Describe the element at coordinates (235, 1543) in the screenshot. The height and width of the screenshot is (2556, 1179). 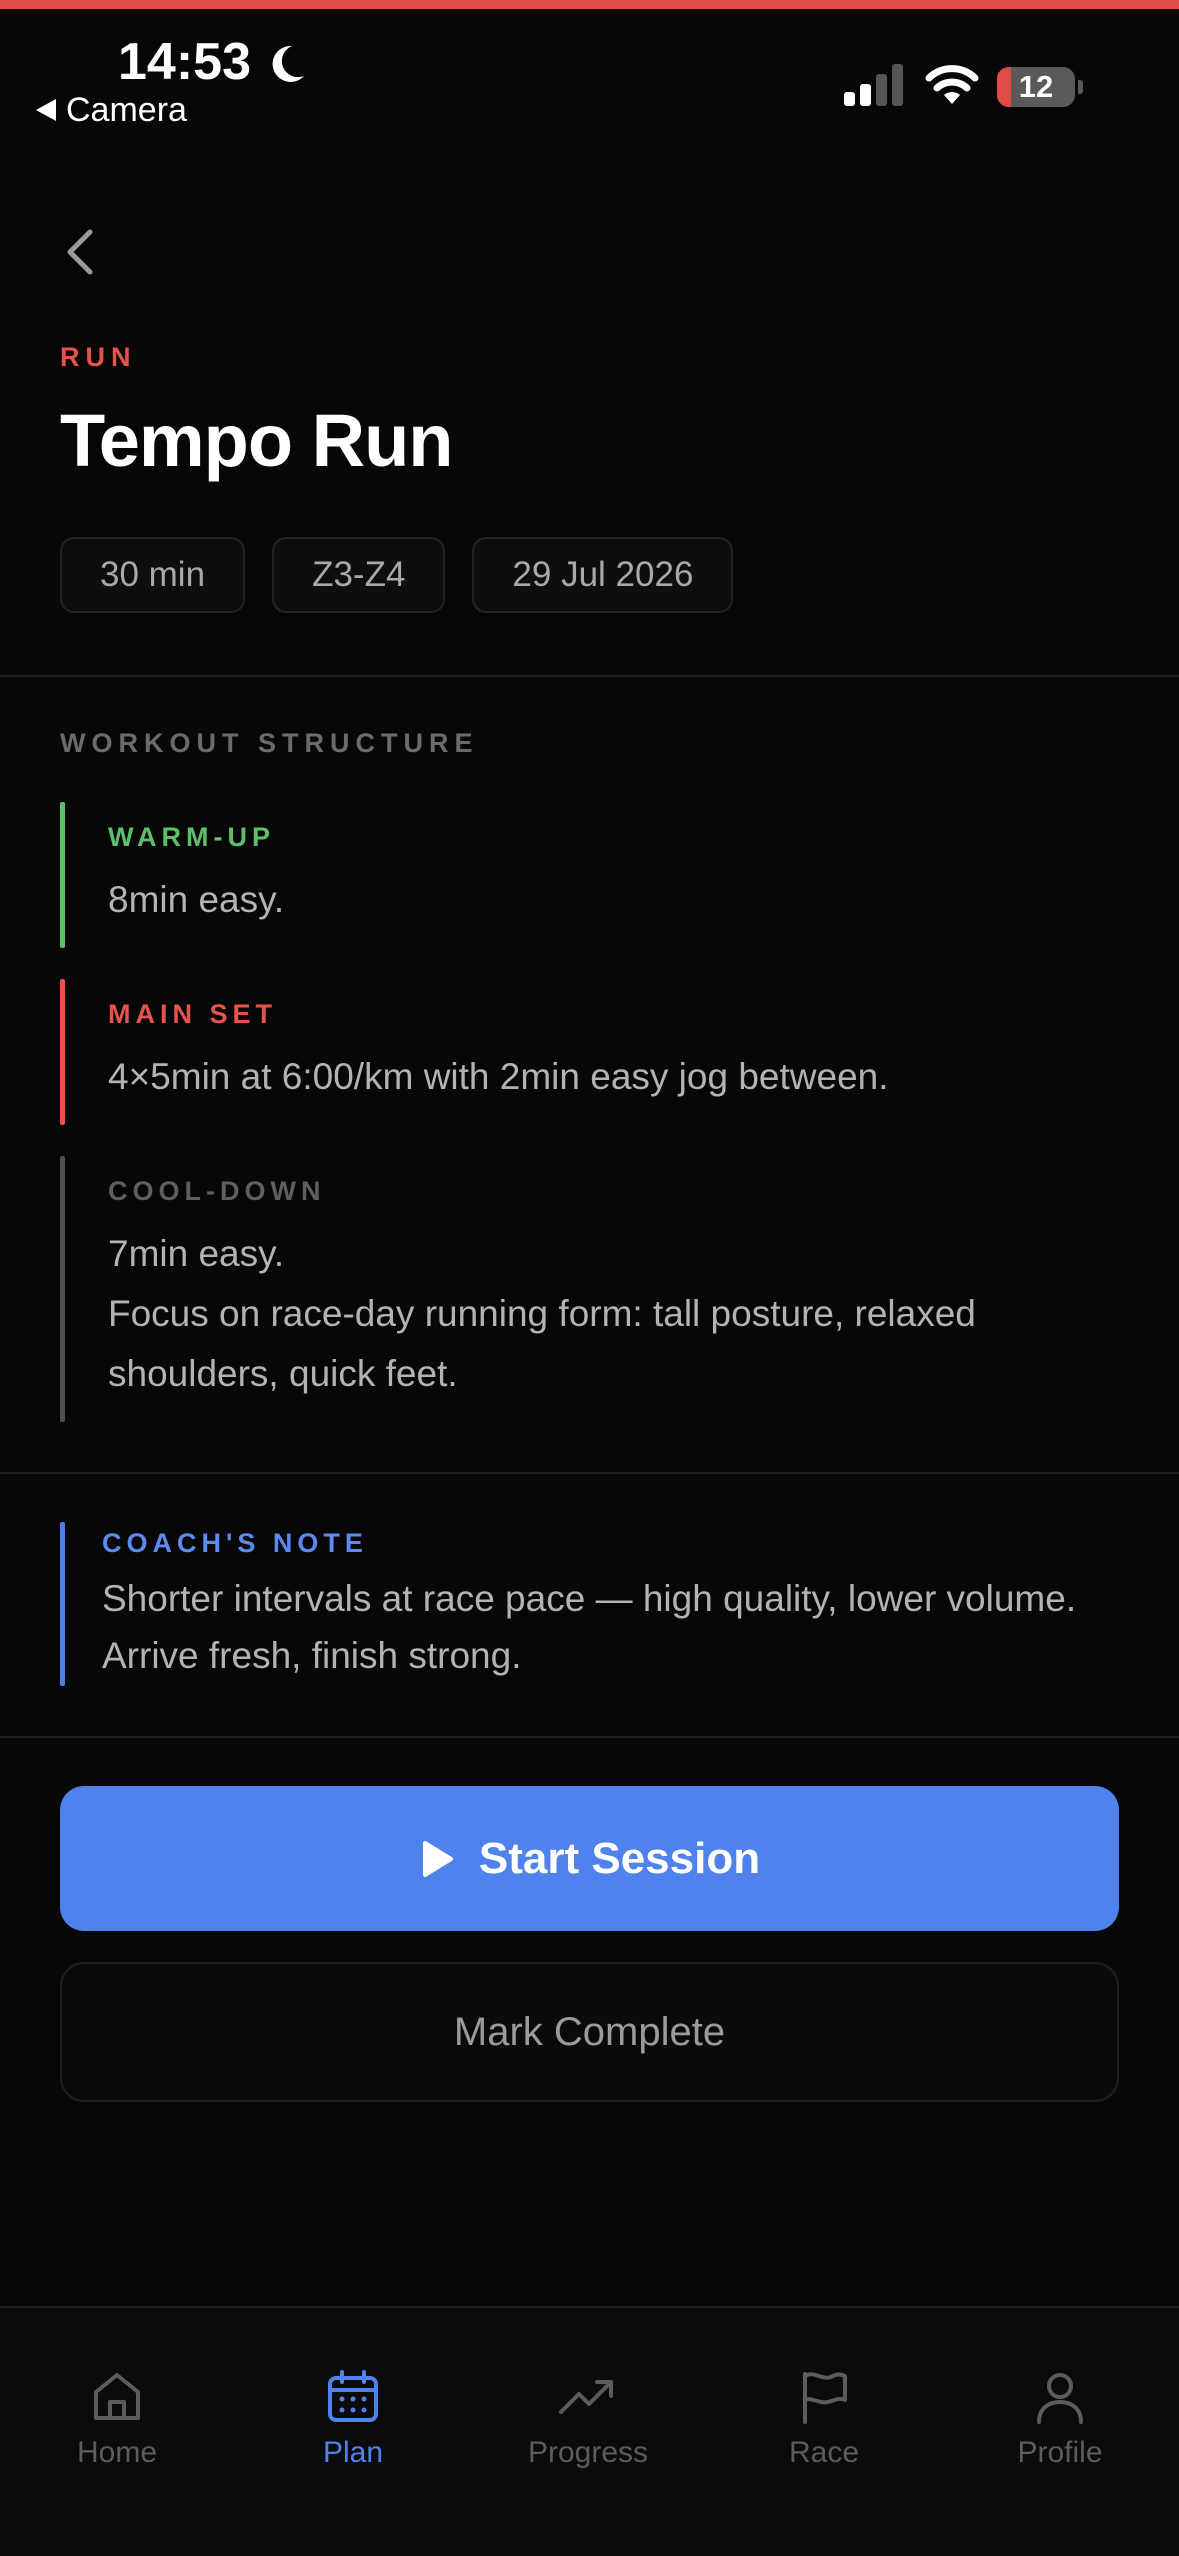
I see `coach-note-label: COACH'S NOTE` at that location.